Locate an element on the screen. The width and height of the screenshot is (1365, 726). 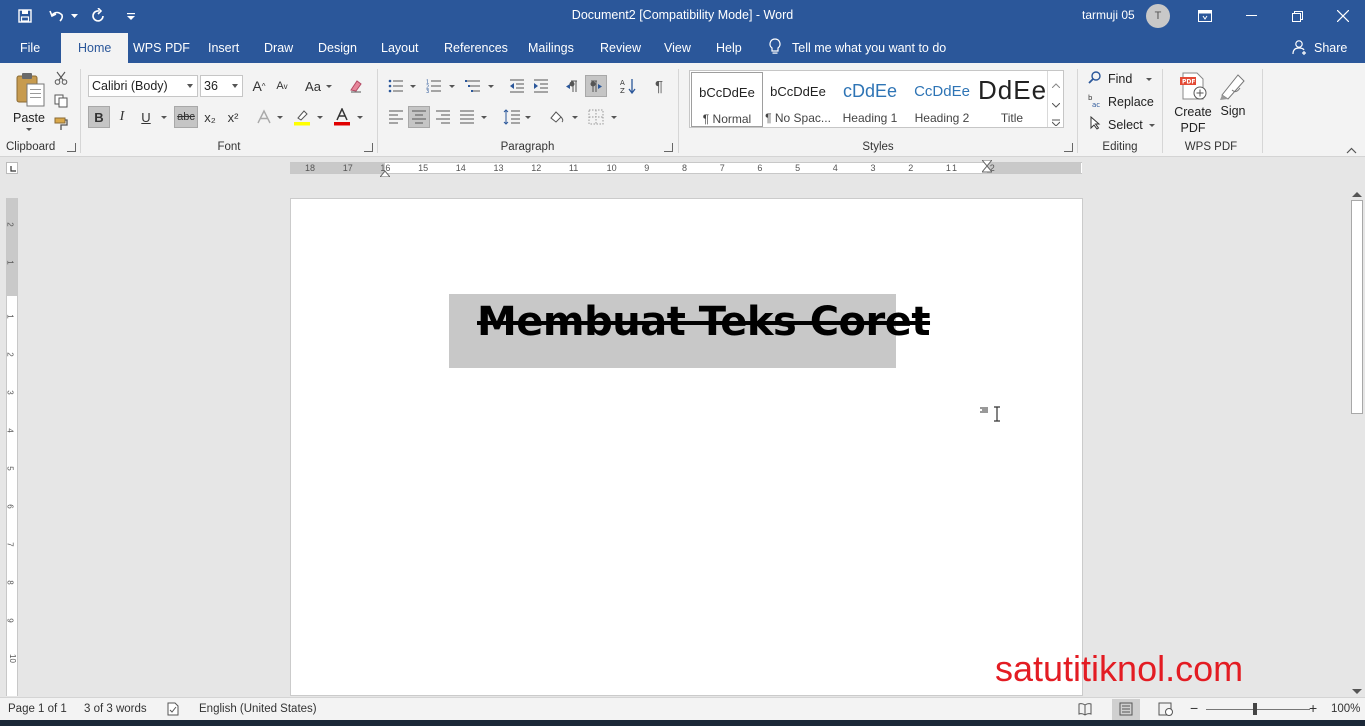
scrollbar-thumb is located at coordinates (1357, 307).